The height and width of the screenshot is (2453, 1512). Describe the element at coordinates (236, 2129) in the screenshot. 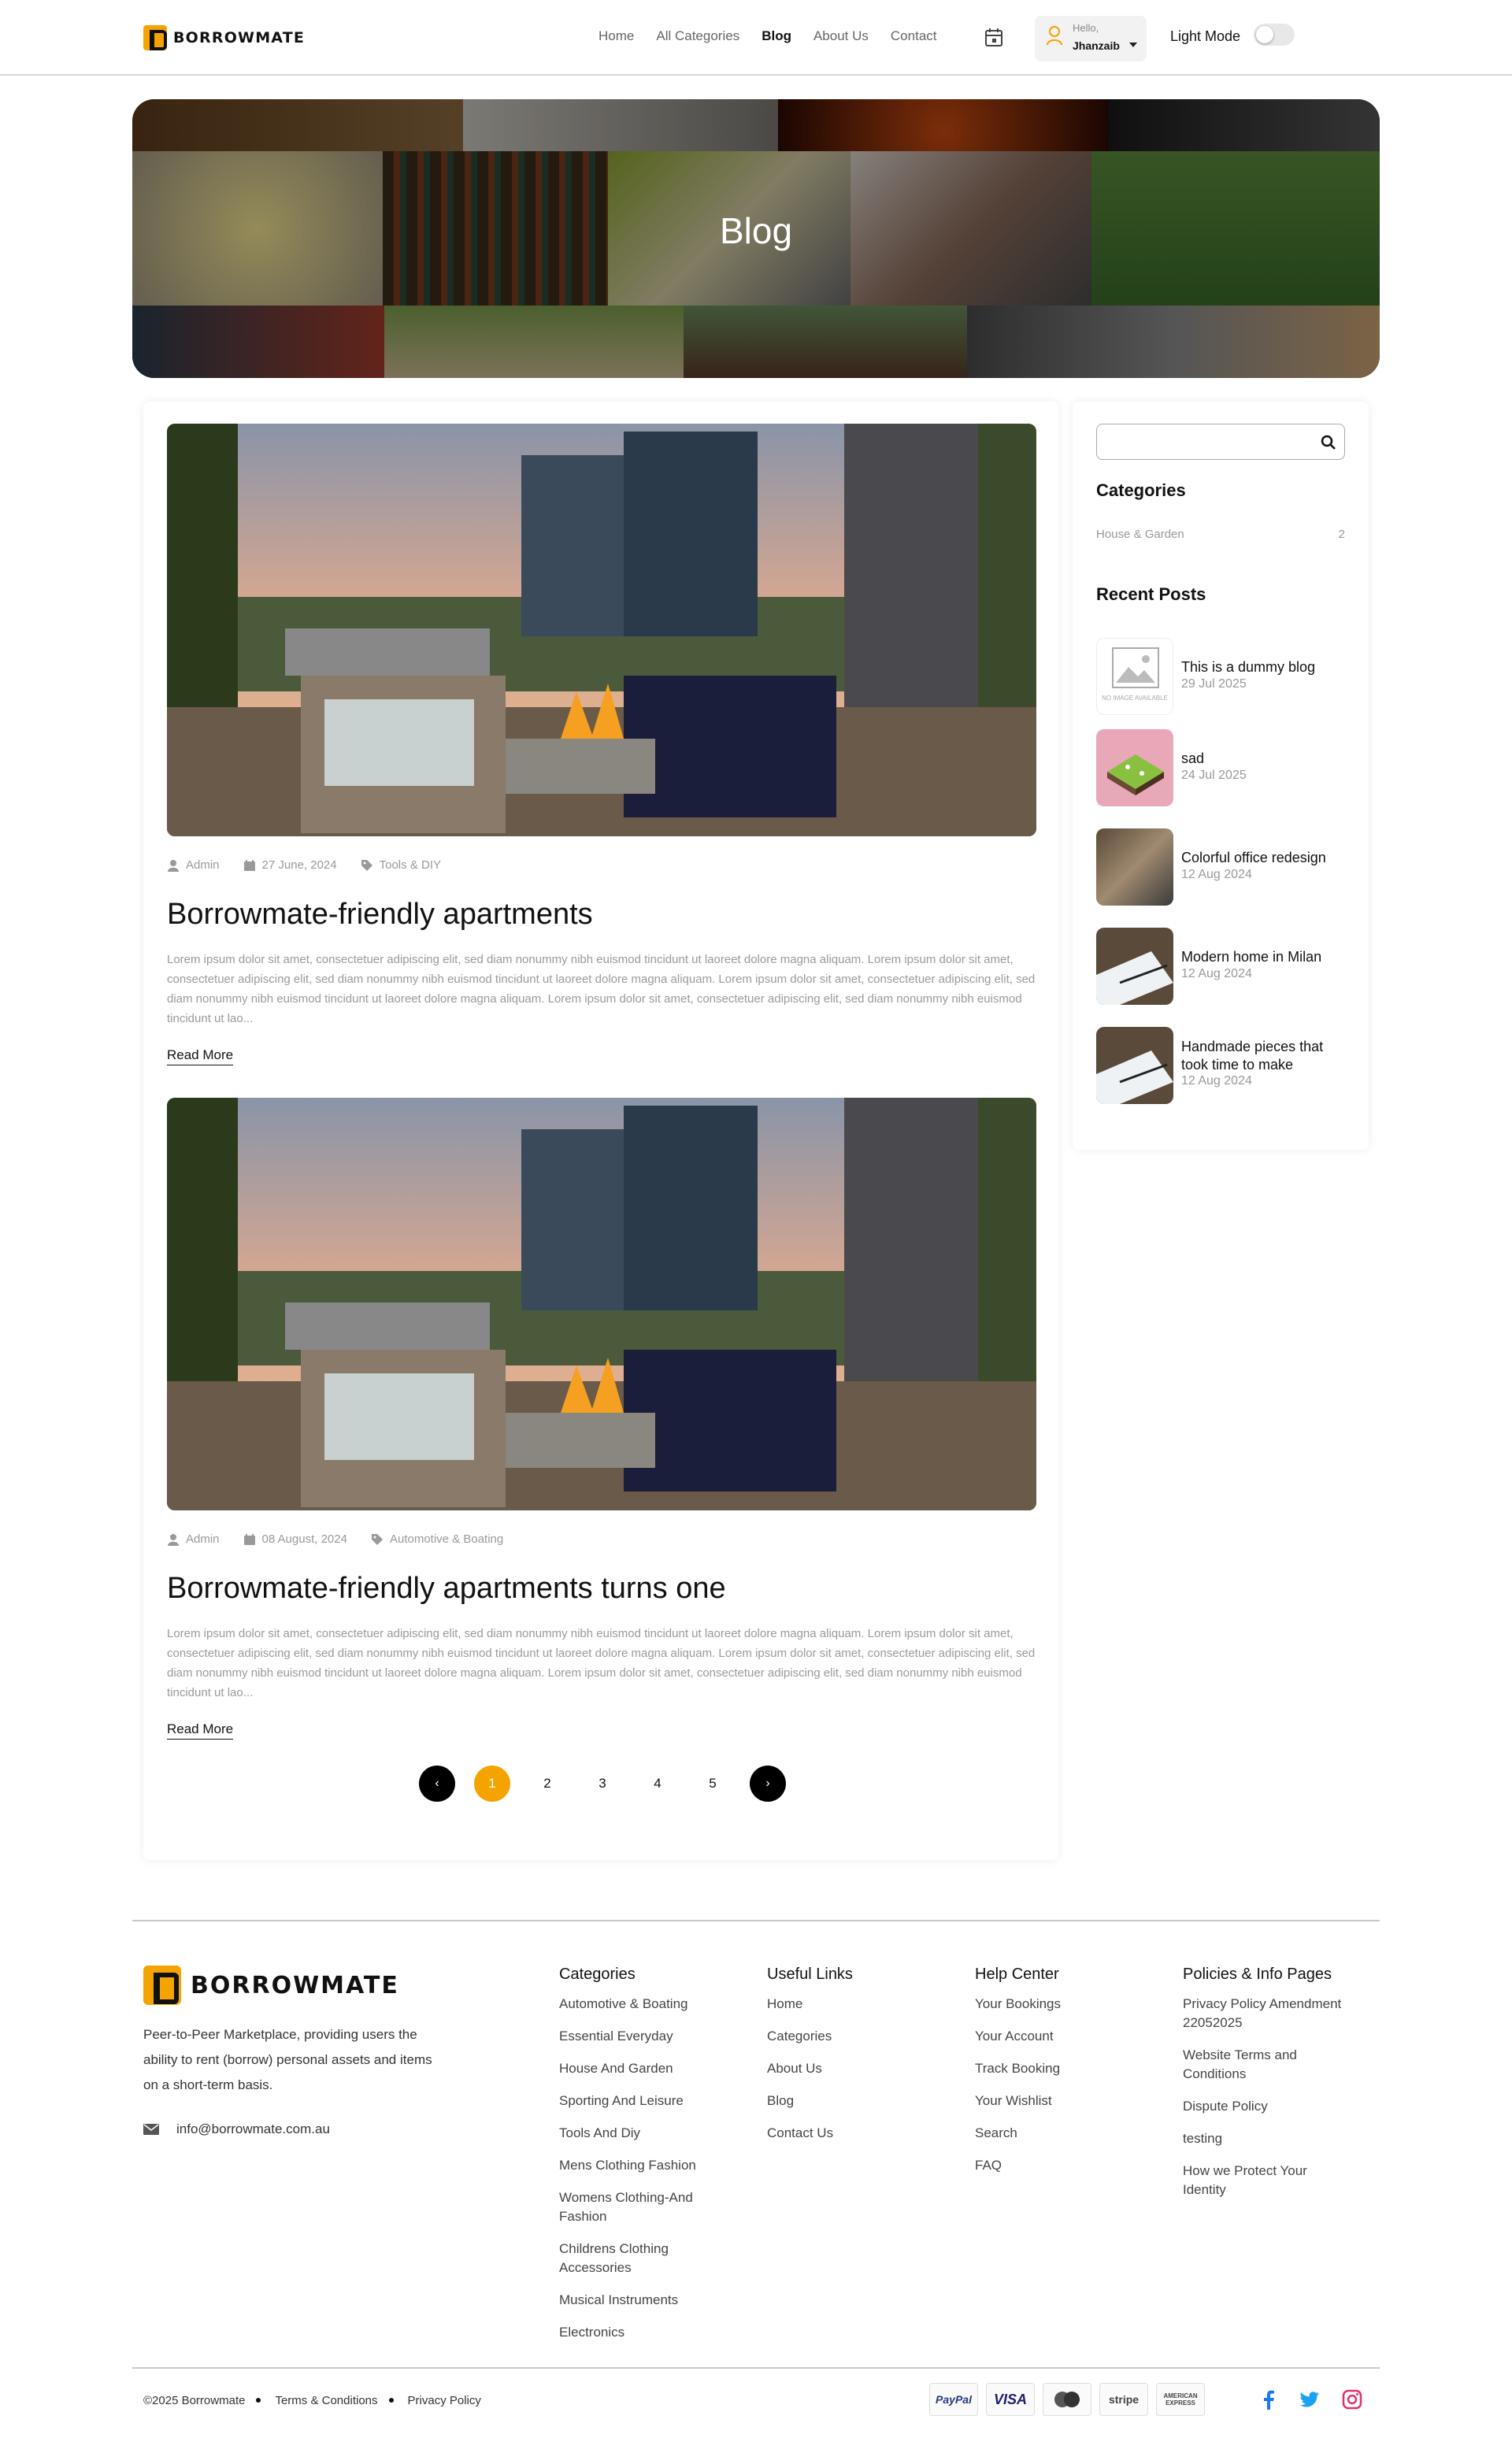

I see `footer-email: info@borrowmate.com.au` at that location.